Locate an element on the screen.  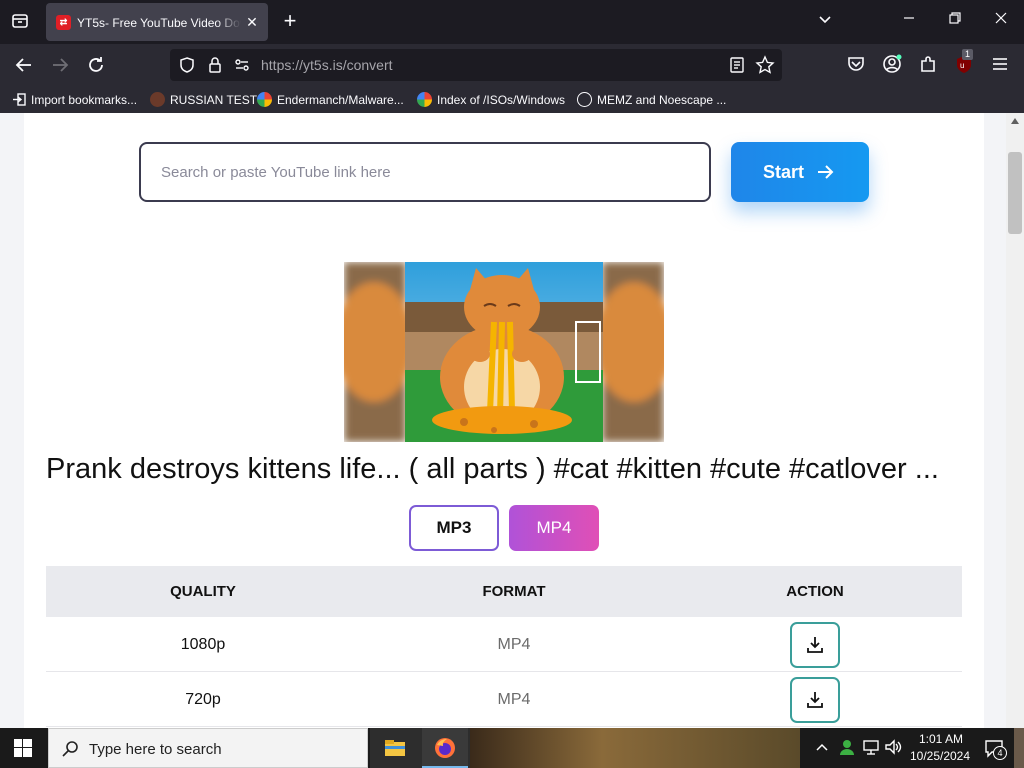
column-header-format: FORMAT is located at coordinates (514, 591).